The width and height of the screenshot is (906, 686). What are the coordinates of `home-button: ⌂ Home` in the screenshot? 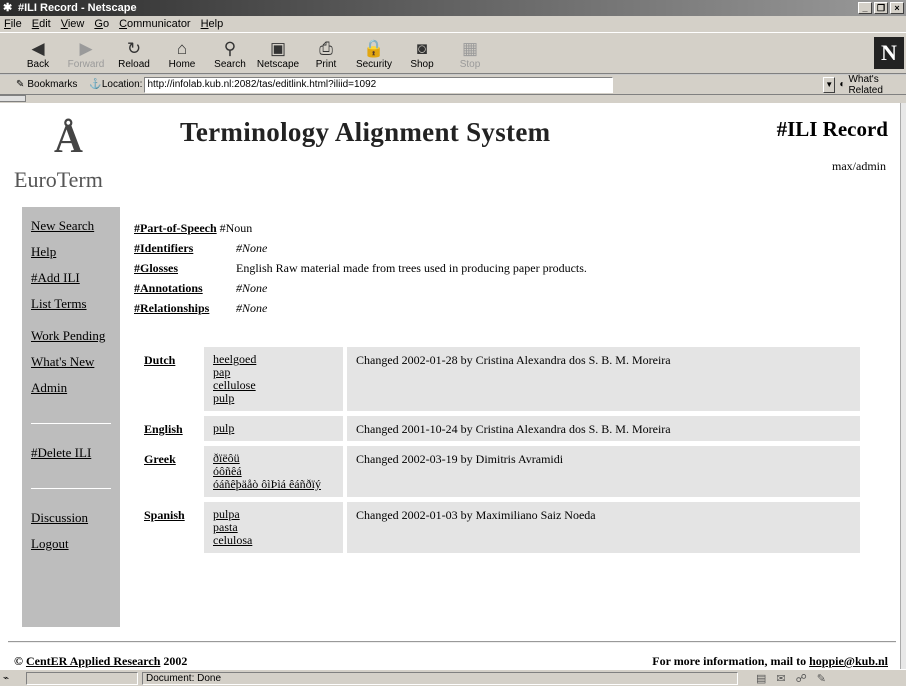 It's located at (182, 53).